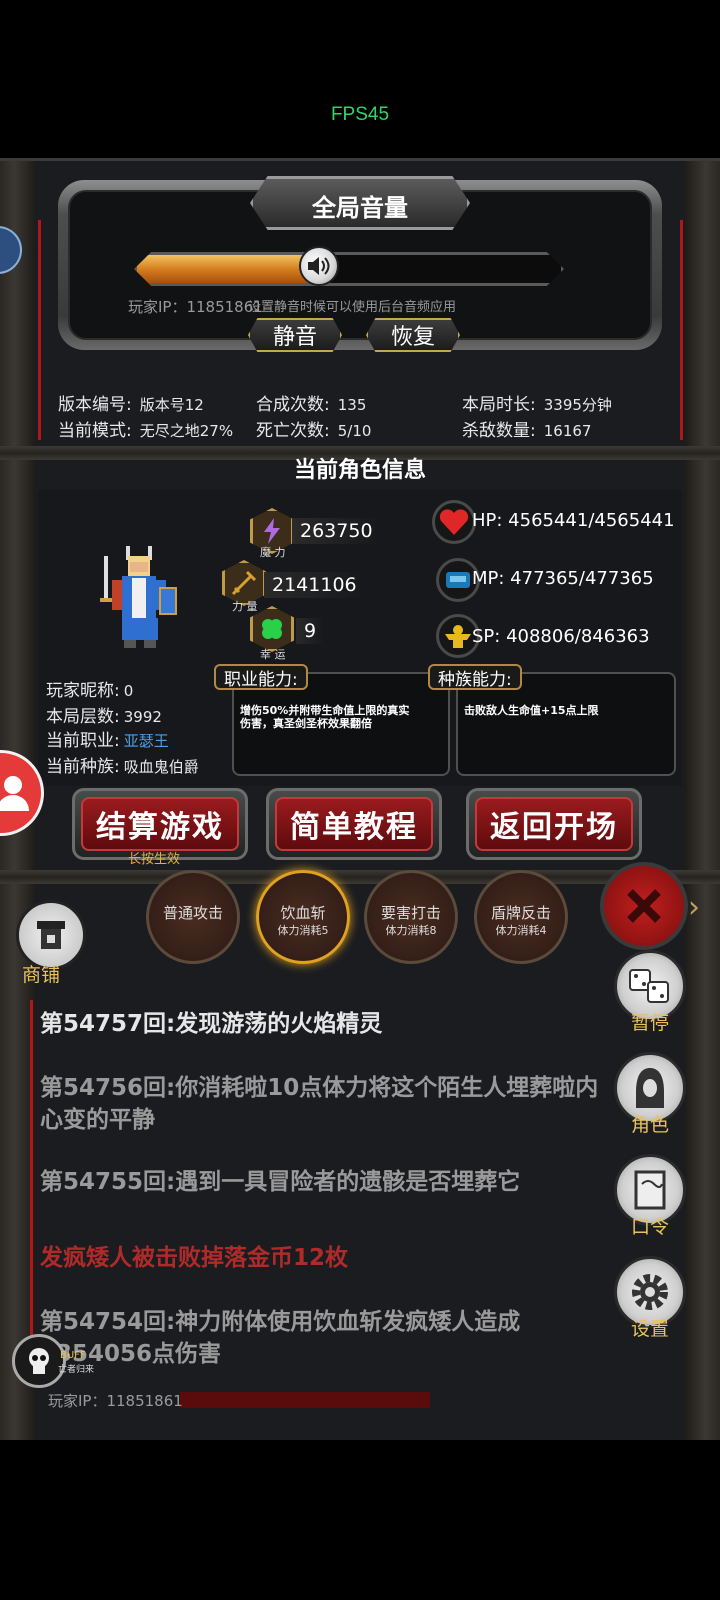 This screenshot has height=1600, width=720. What do you see at coordinates (649, 986) in the screenshot?
I see `dice-icon` at bounding box center [649, 986].